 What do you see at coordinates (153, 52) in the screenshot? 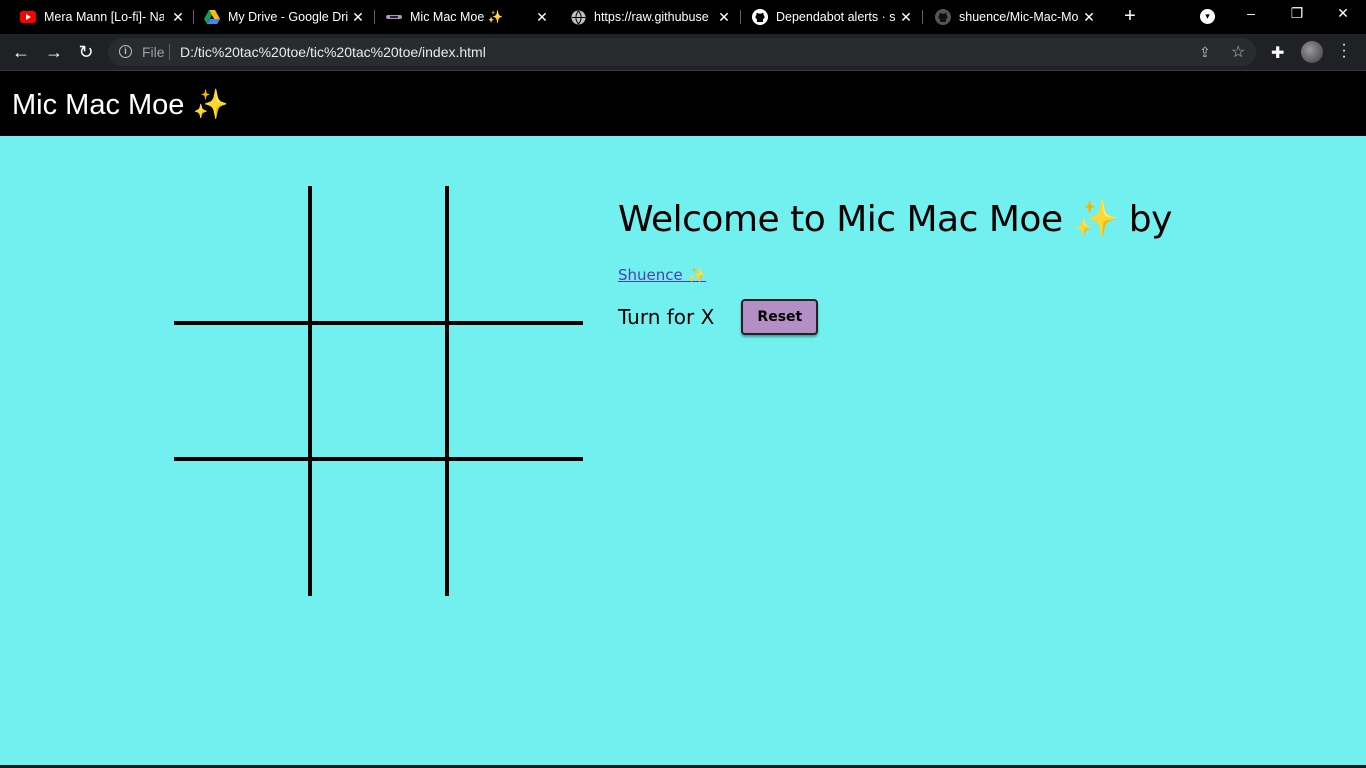
I see `url-scheme: File` at bounding box center [153, 52].